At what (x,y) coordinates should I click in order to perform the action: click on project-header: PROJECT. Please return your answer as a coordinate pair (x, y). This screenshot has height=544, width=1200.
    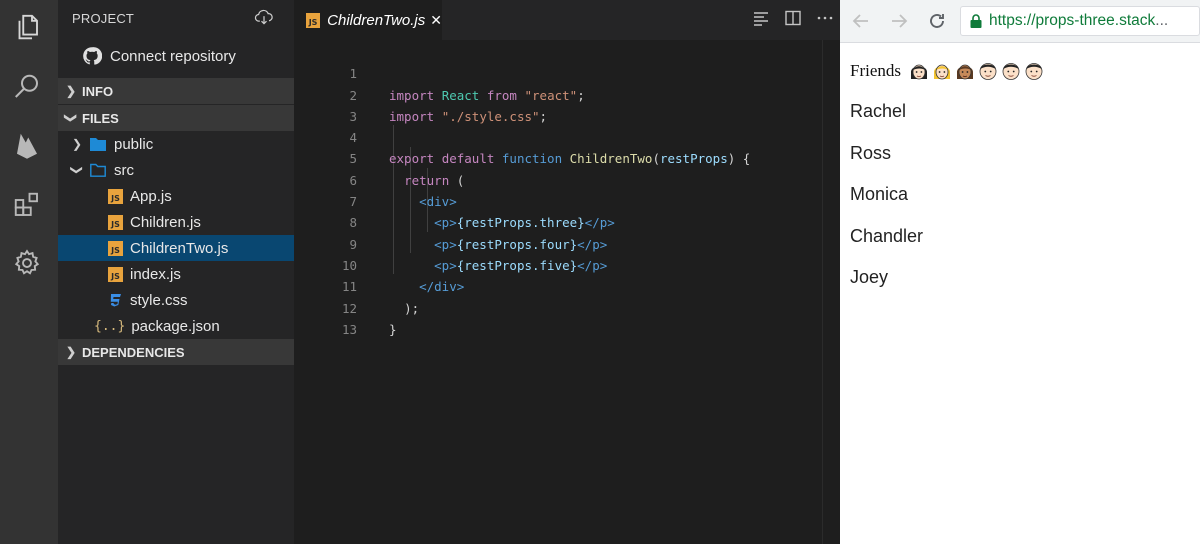
    Looking at the image, I should click on (176, 18).